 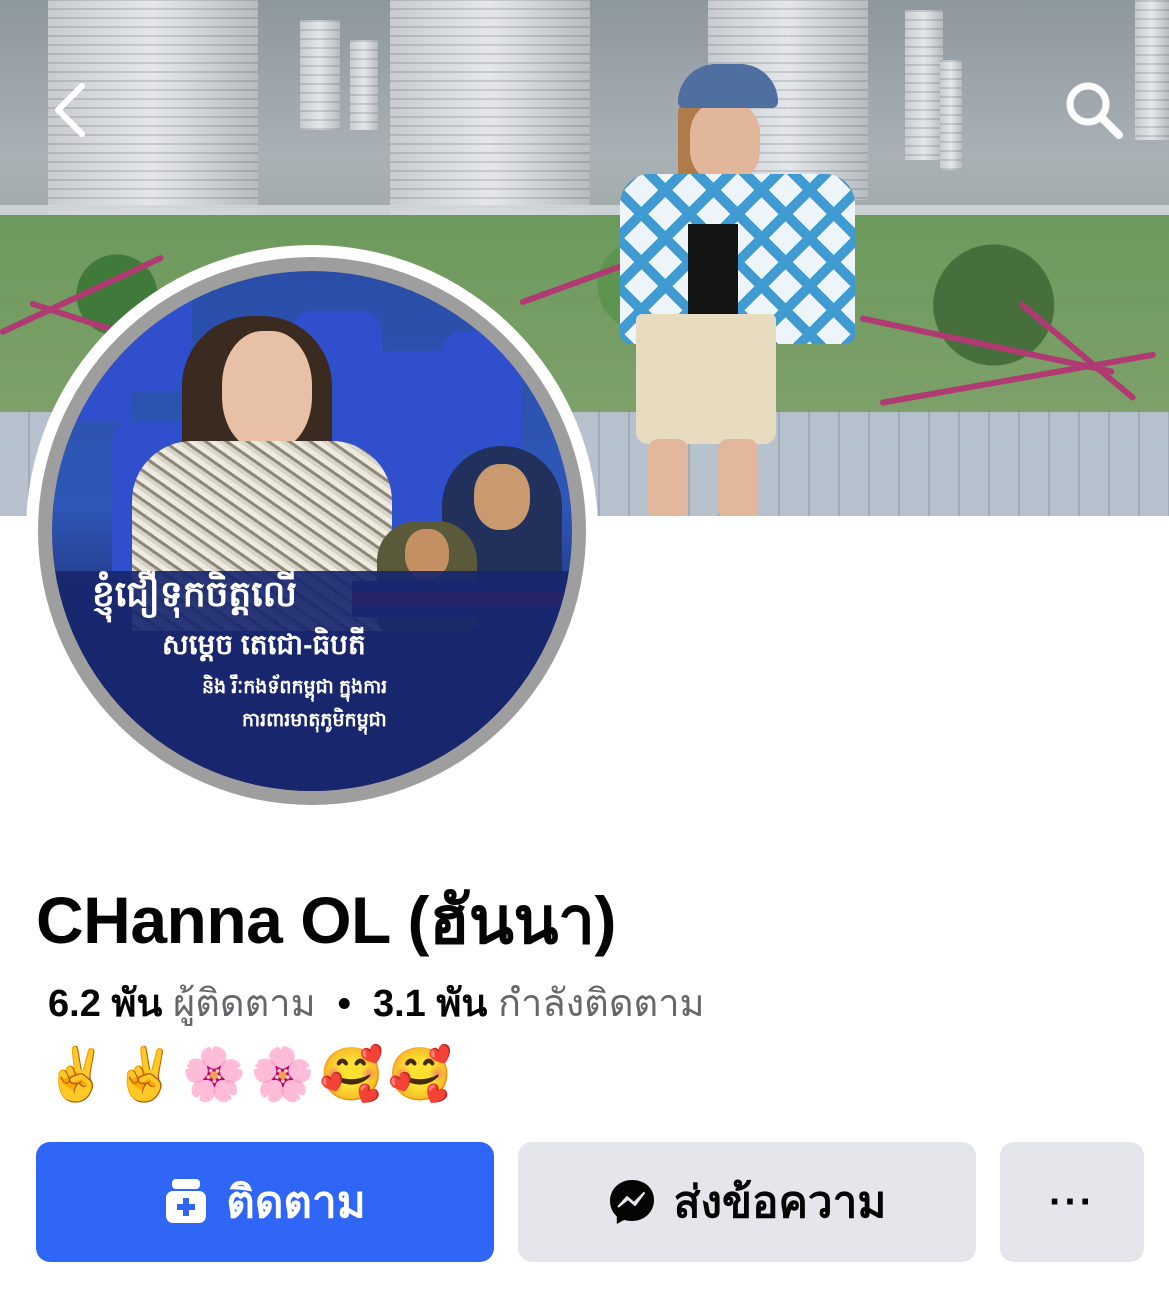 I want to click on following-label: กำลังติดตาม, so click(x=601, y=1004).